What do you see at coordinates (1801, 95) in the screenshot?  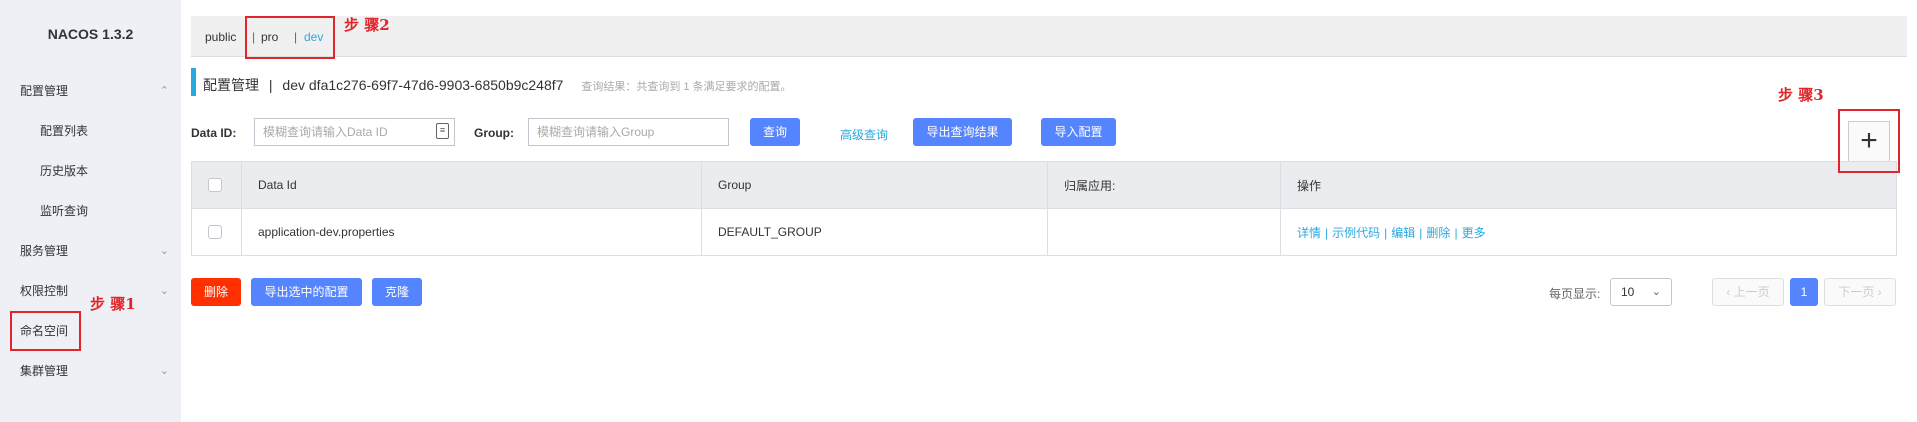 I see `annotation-step3: 步 骤3` at bounding box center [1801, 95].